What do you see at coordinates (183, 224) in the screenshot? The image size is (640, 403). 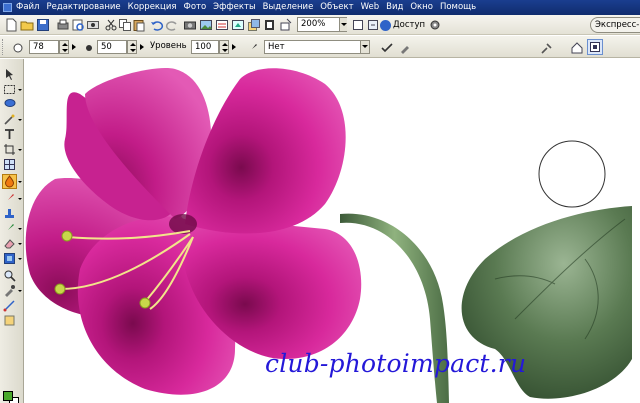 I see `flower-center` at bounding box center [183, 224].